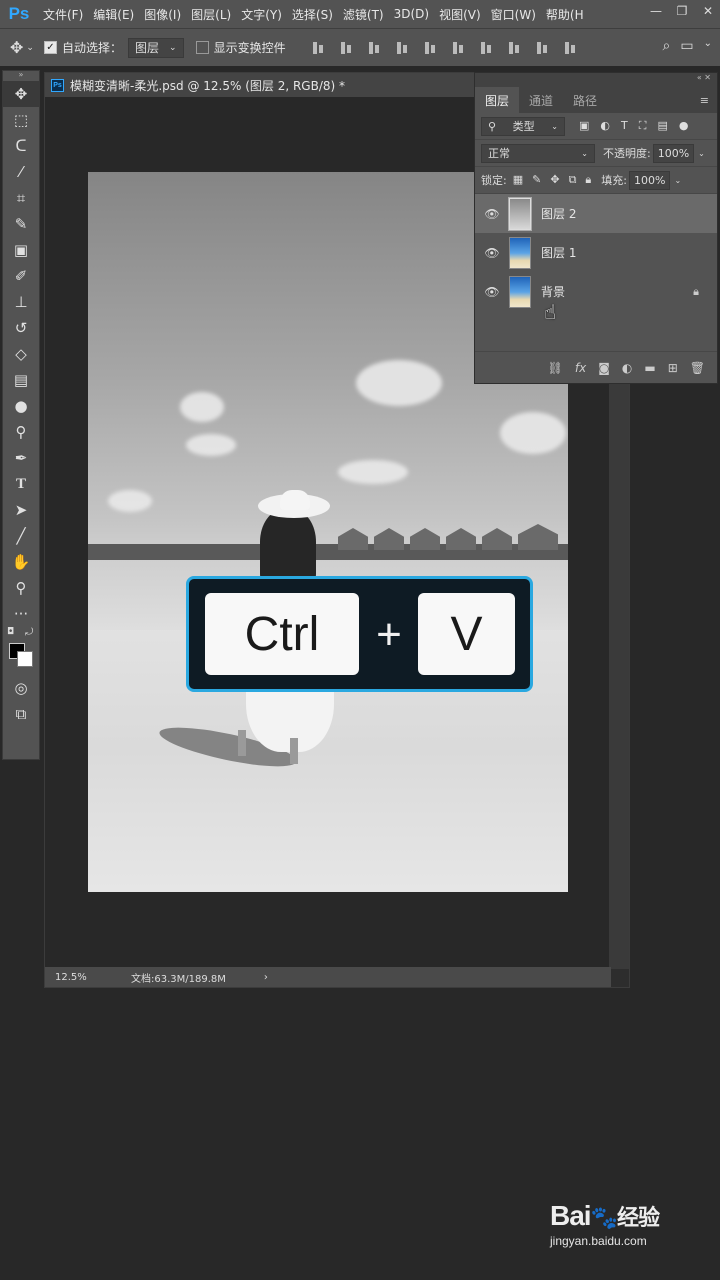  I want to click on new-layer-icon: ⊞, so click(673, 368).